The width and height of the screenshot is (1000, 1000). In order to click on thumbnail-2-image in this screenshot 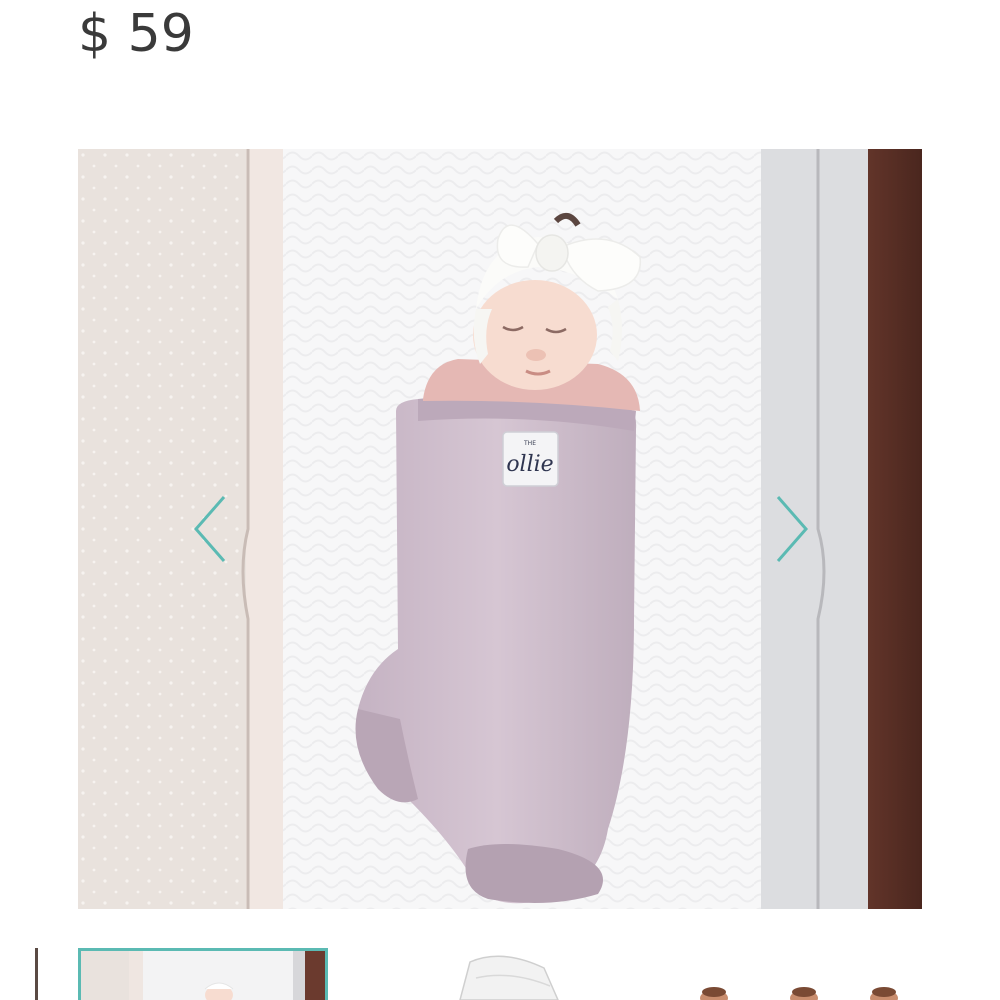, I will do `click(505, 974)`.